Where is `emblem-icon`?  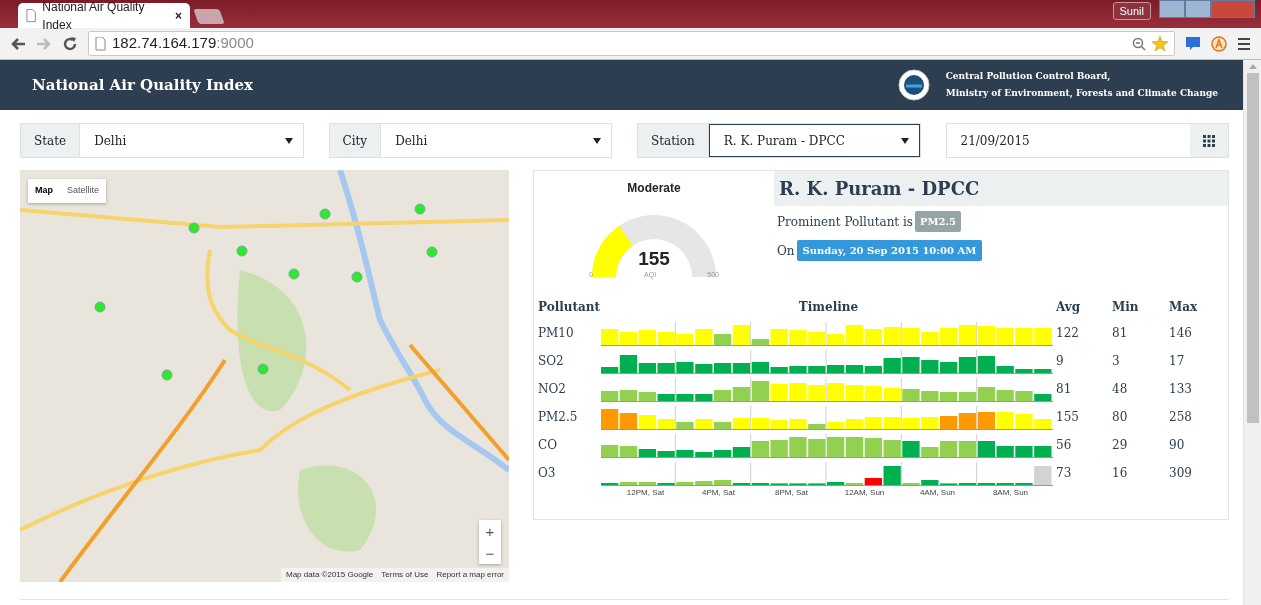 emblem-icon is located at coordinates (913, 85).